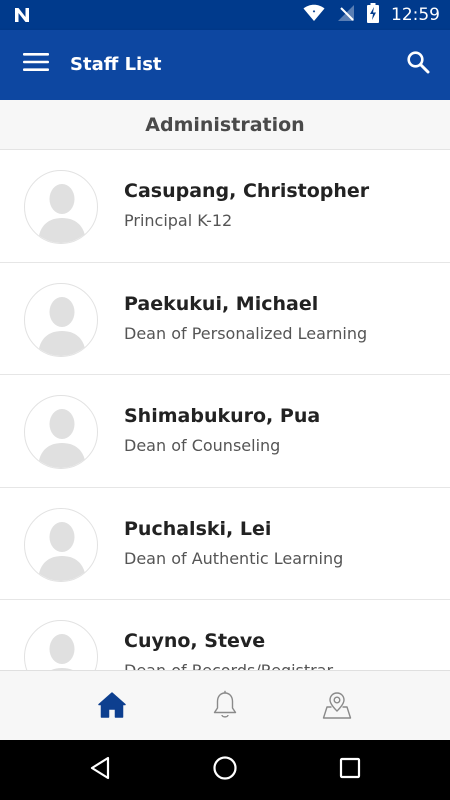  What do you see at coordinates (234, 558) in the screenshot?
I see `staff-role: Dean of Authentic Learning` at bounding box center [234, 558].